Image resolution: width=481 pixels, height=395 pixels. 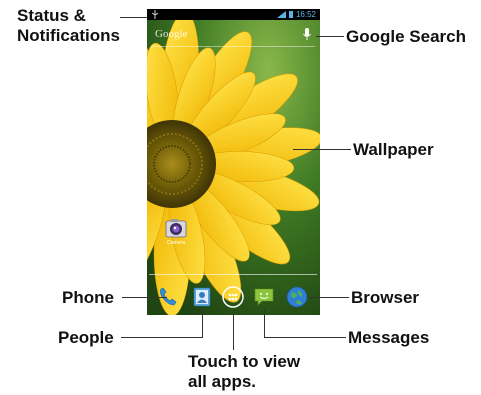 What do you see at coordinates (176, 243) in the screenshot?
I see `camera-label: Camera` at bounding box center [176, 243].